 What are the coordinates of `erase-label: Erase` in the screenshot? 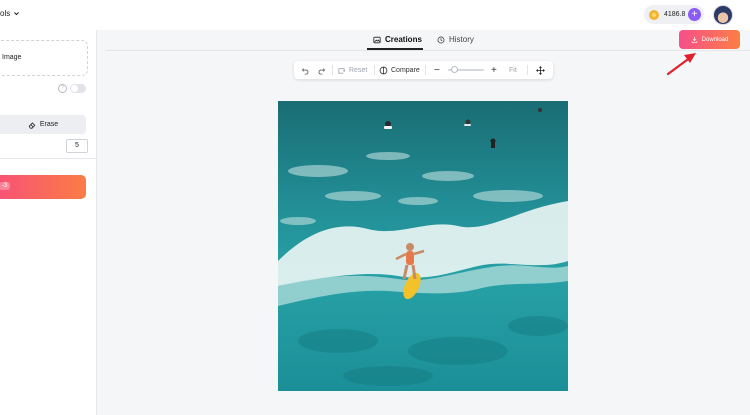 It's located at (49, 124).